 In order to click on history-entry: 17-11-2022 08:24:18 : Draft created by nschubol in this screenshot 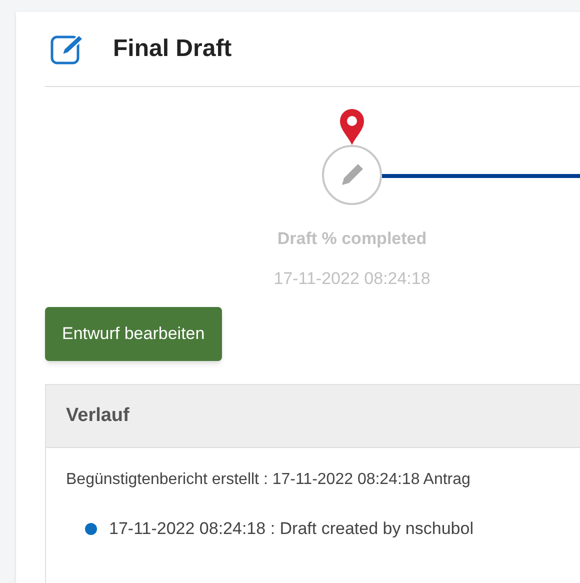, I will do `click(291, 529)`.